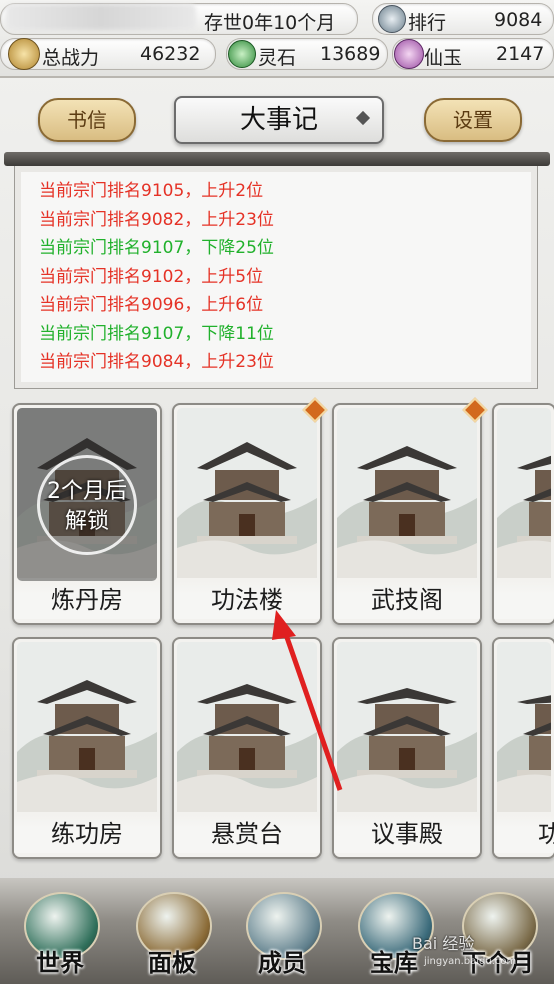  Describe the element at coordinates (518, 20) in the screenshot. I see `ranking-value: 9084` at that location.